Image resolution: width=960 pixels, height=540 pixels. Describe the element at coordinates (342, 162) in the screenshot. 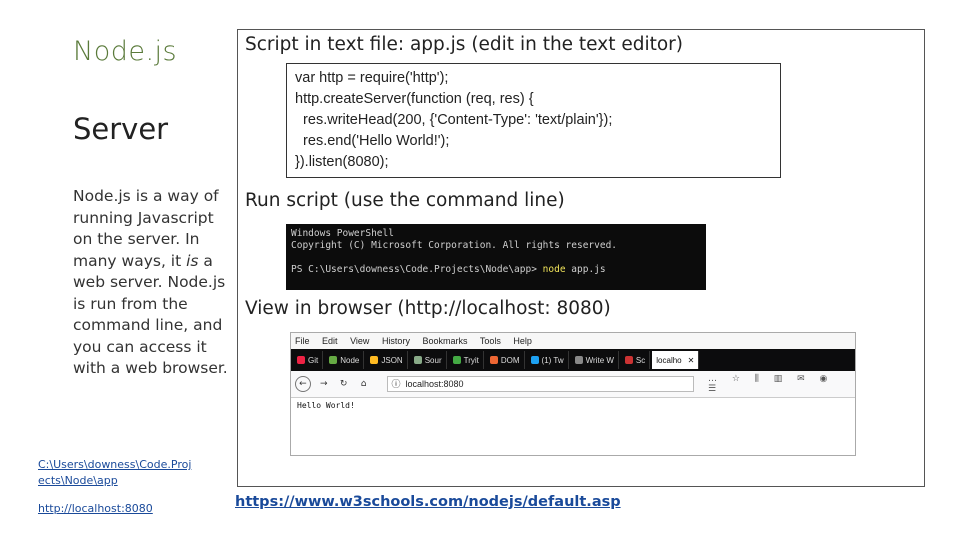

I see `code-line: }).listen(8080);` at that location.